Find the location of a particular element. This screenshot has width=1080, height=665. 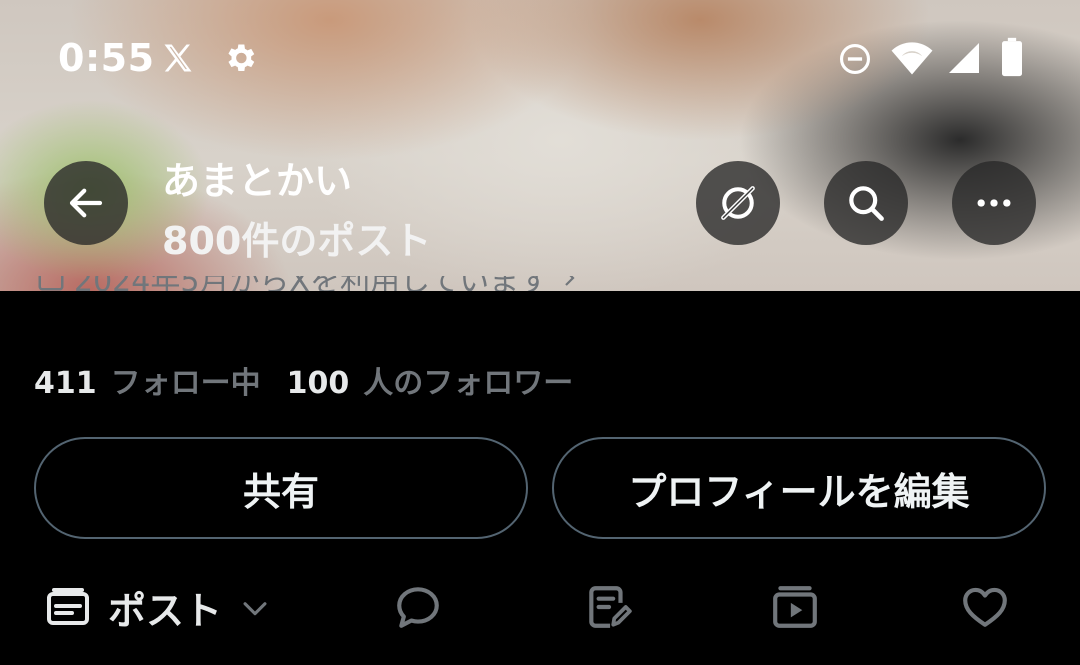

following-link: 411 フォロー中 is located at coordinates (147, 380).